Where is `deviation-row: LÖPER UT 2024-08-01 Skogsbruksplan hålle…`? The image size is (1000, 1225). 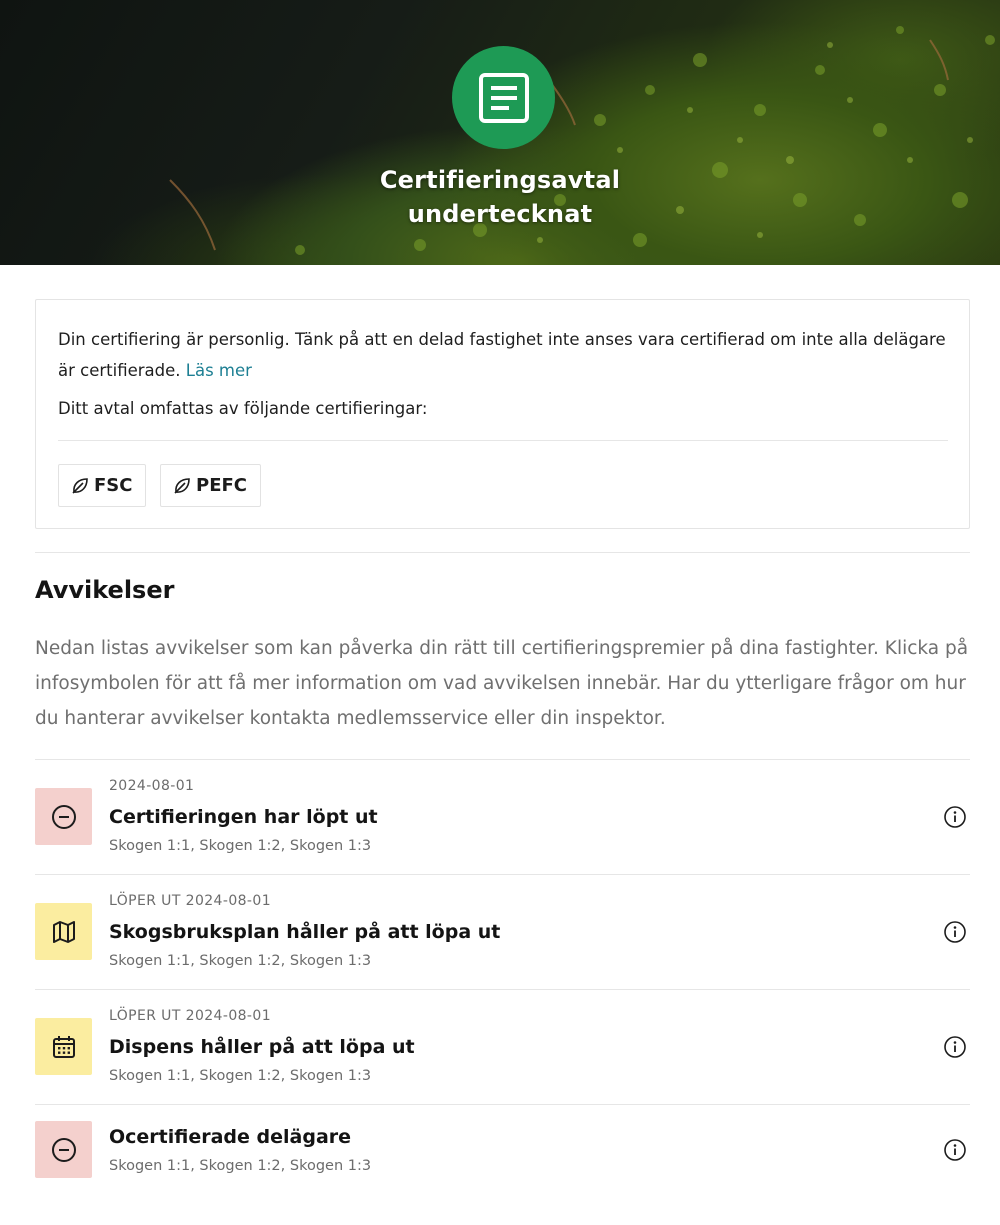 deviation-row: LÖPER UT 2024-08-01 Skogsbruksplan hålle… is located at coordinates (502, 931).